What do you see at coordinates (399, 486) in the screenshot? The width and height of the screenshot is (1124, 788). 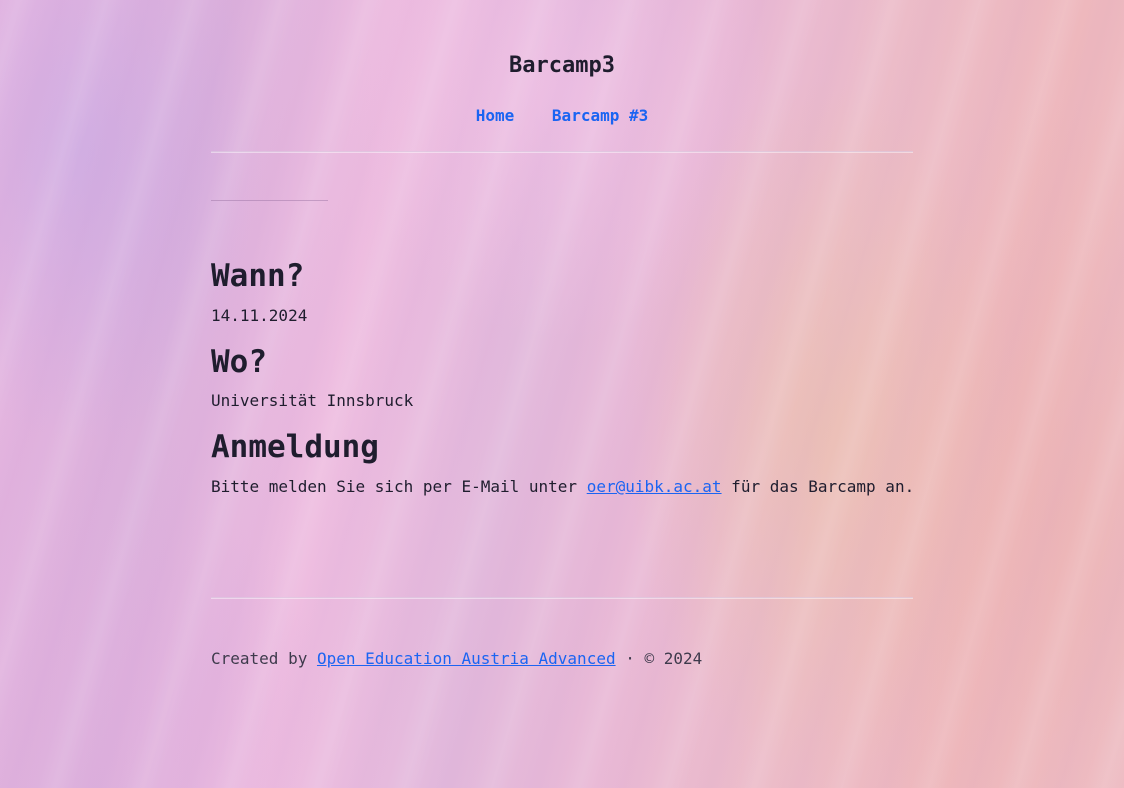 I see `registration-text-before: Bitte melden Sie sich per E-Mail unter` at bounding box center [399, 486].